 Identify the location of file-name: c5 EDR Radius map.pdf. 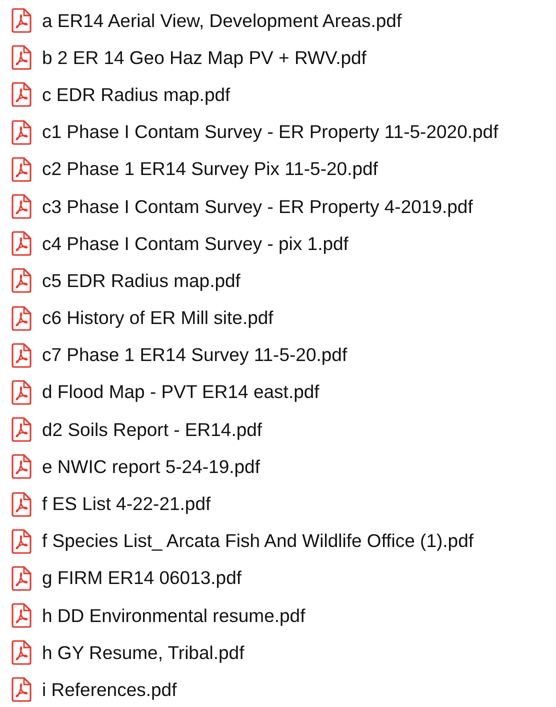
(141, 281).